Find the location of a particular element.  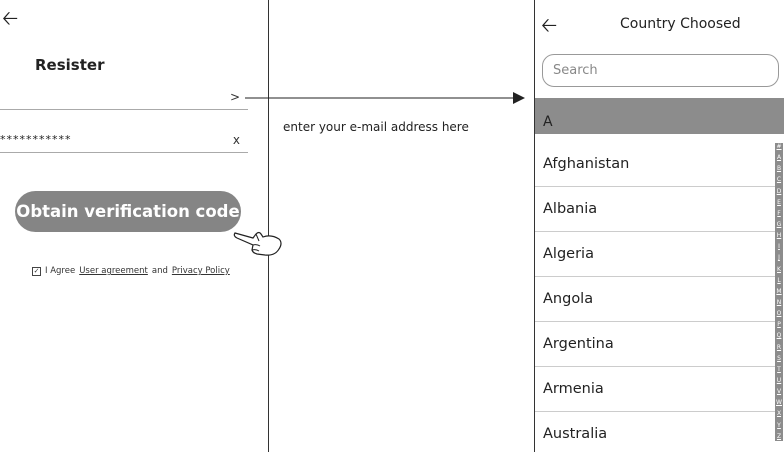

index-letter: D is located at coordinates (779, 191).